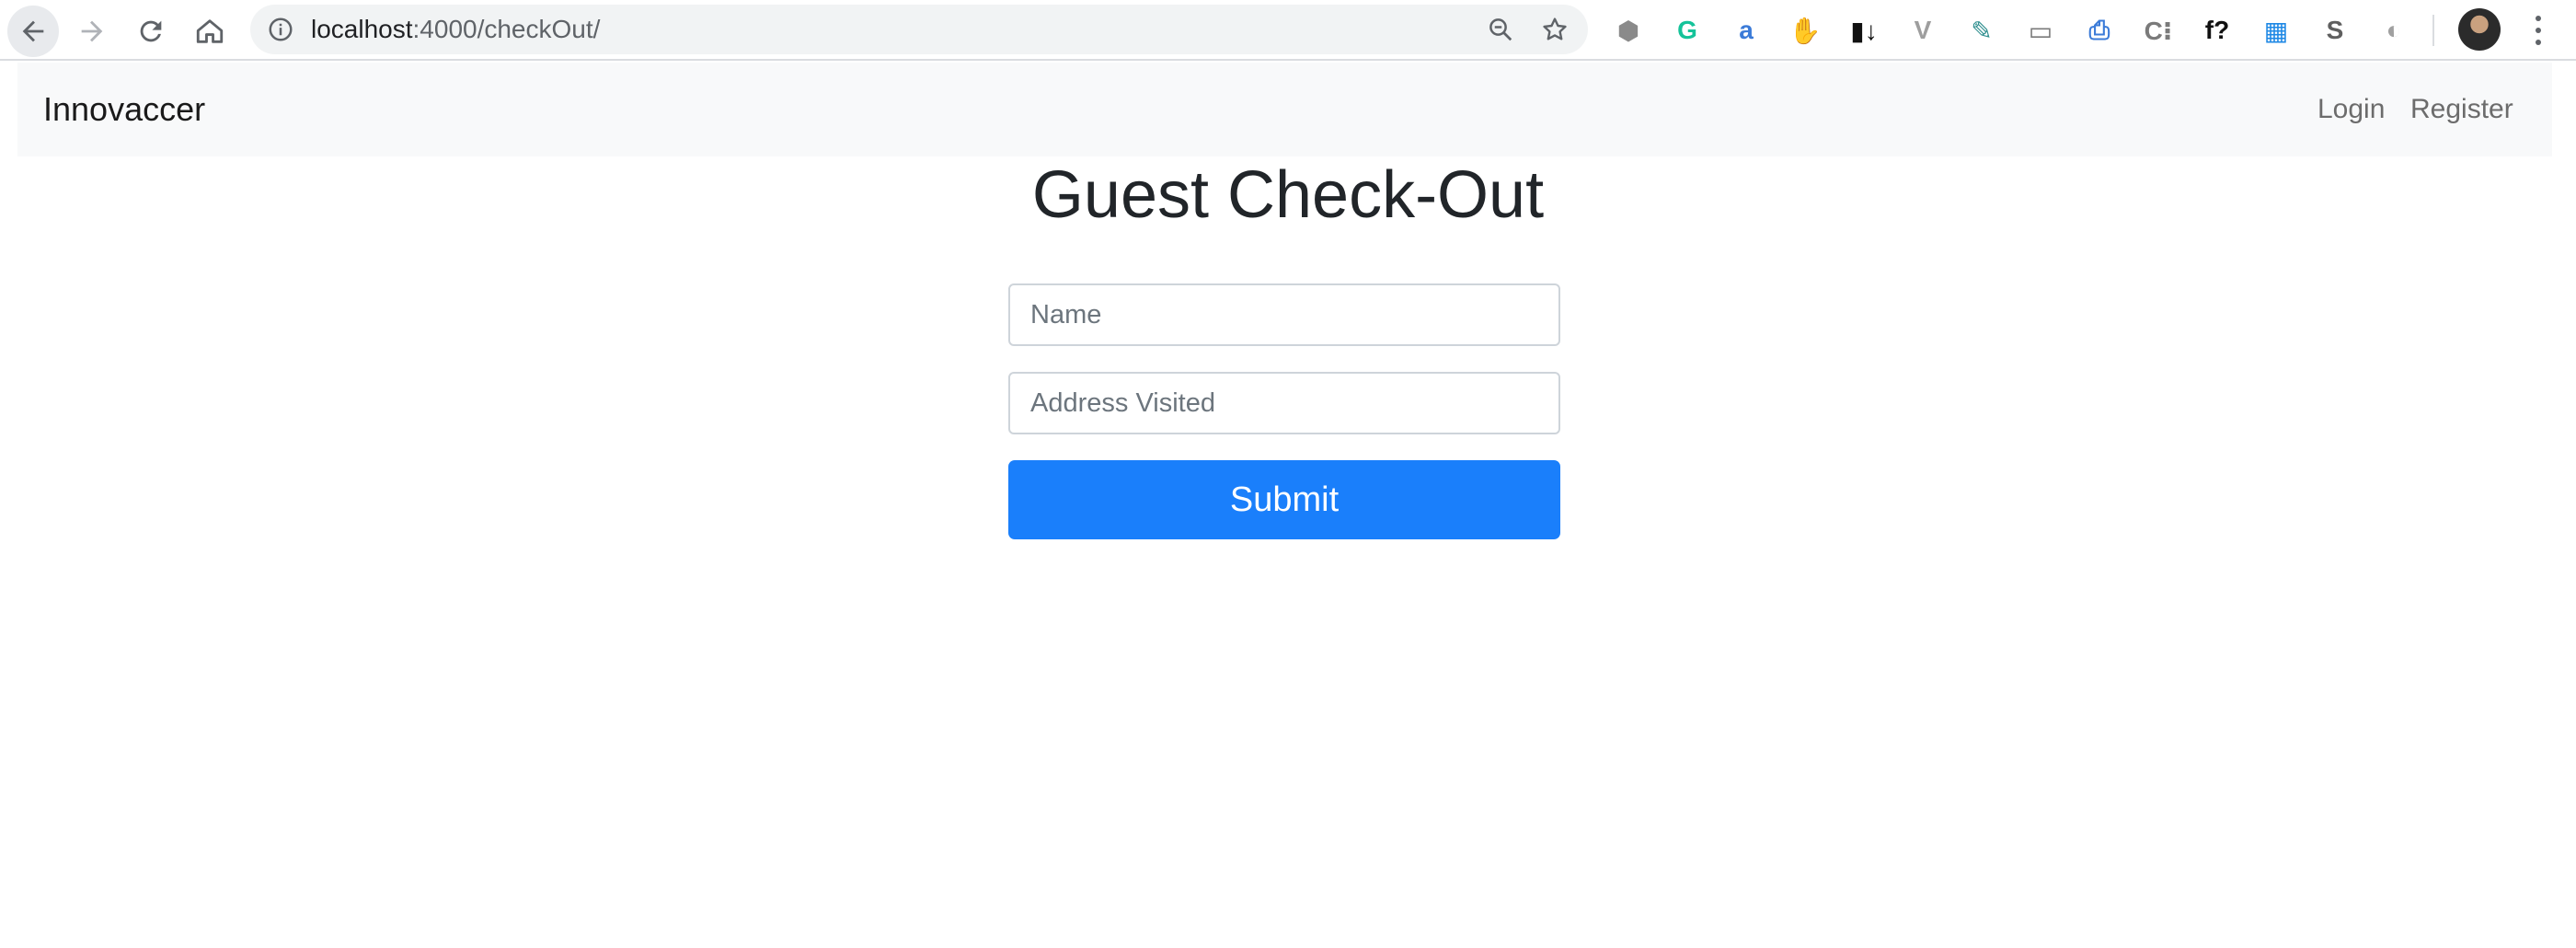  I want to click on name-input, so click(1284, 314).